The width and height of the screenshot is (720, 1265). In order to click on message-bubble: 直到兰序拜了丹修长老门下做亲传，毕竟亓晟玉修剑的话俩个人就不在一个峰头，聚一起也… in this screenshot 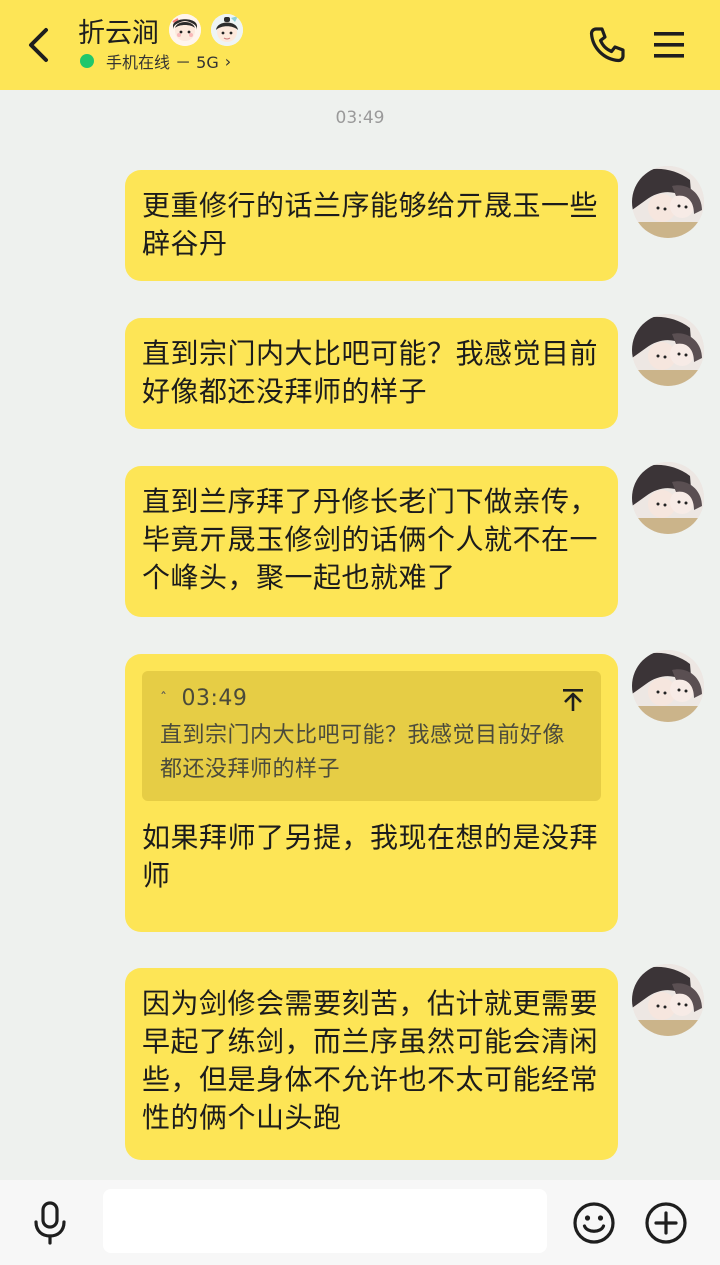, I will do `click(371, 541)`.